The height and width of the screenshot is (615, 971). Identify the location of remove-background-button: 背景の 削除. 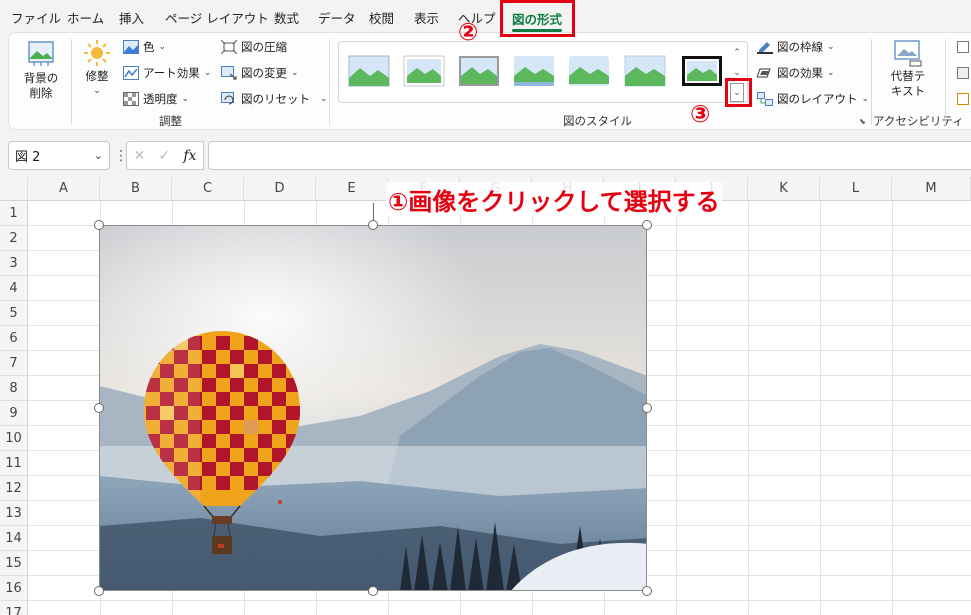
(41, 70).